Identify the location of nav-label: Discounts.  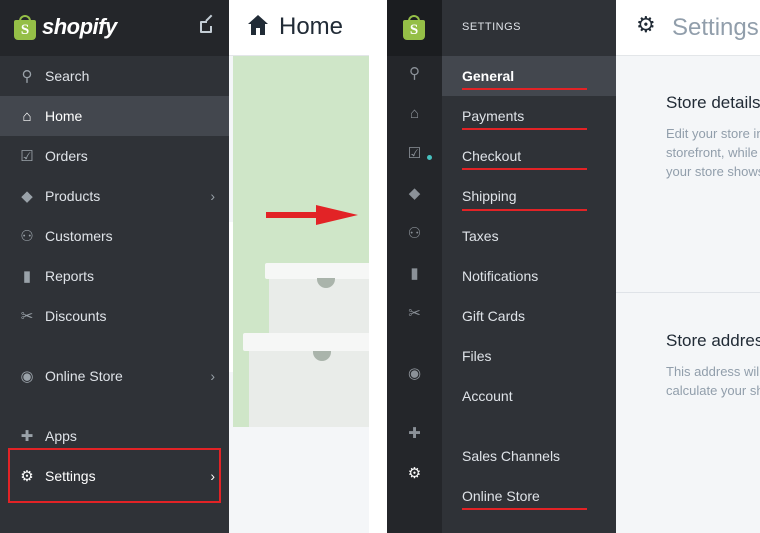
(76, 316).